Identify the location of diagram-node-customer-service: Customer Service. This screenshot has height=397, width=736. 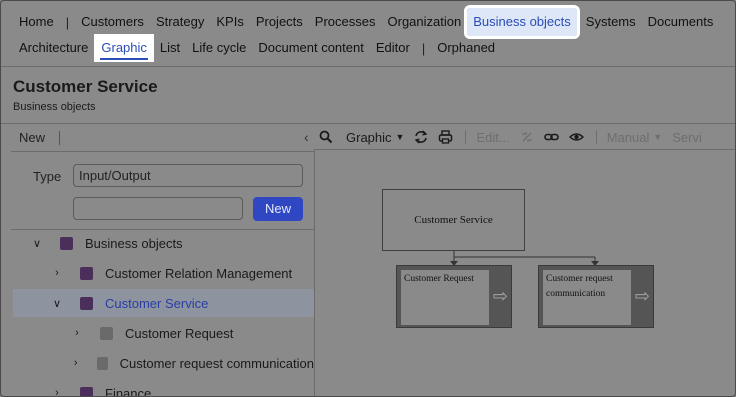
(453, 220).